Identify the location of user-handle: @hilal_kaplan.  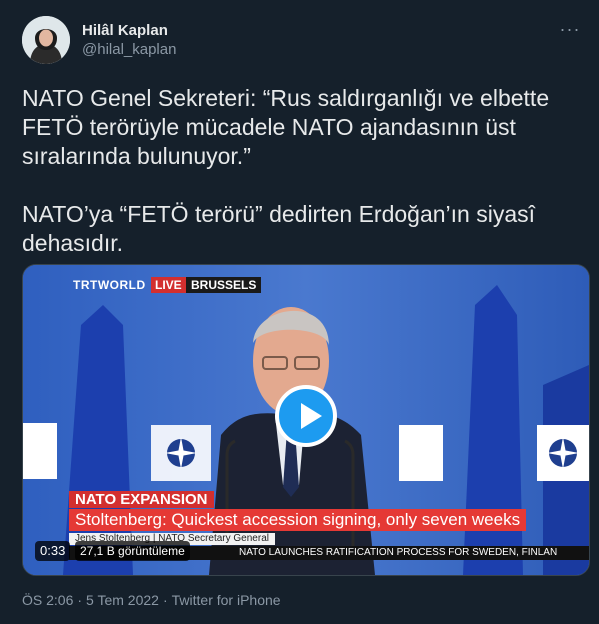
(129, 50).